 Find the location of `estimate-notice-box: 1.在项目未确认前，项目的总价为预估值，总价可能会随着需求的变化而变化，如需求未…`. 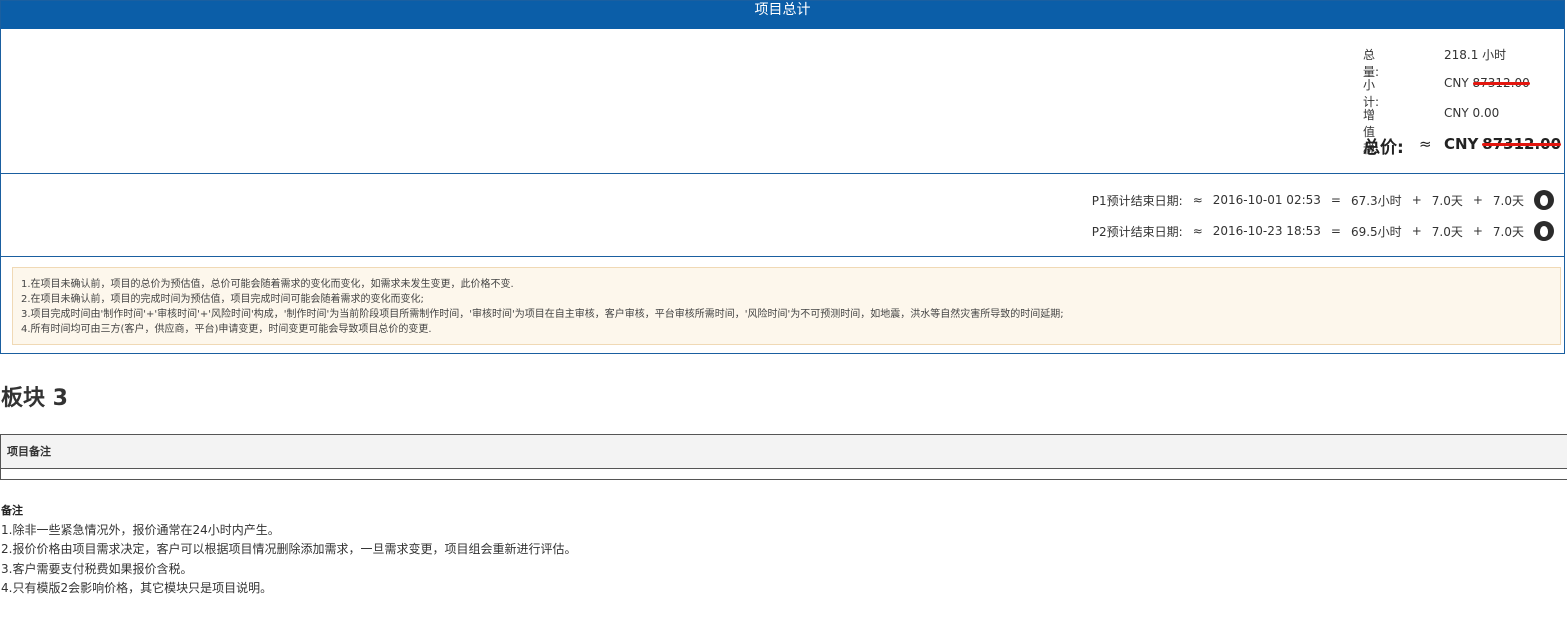

estimate-notice-box: 1.在项目未确认前，项目的总价为预估值，总价可能会随着需求的变化而变化，如需求未… is located at coordinates (786, 306).